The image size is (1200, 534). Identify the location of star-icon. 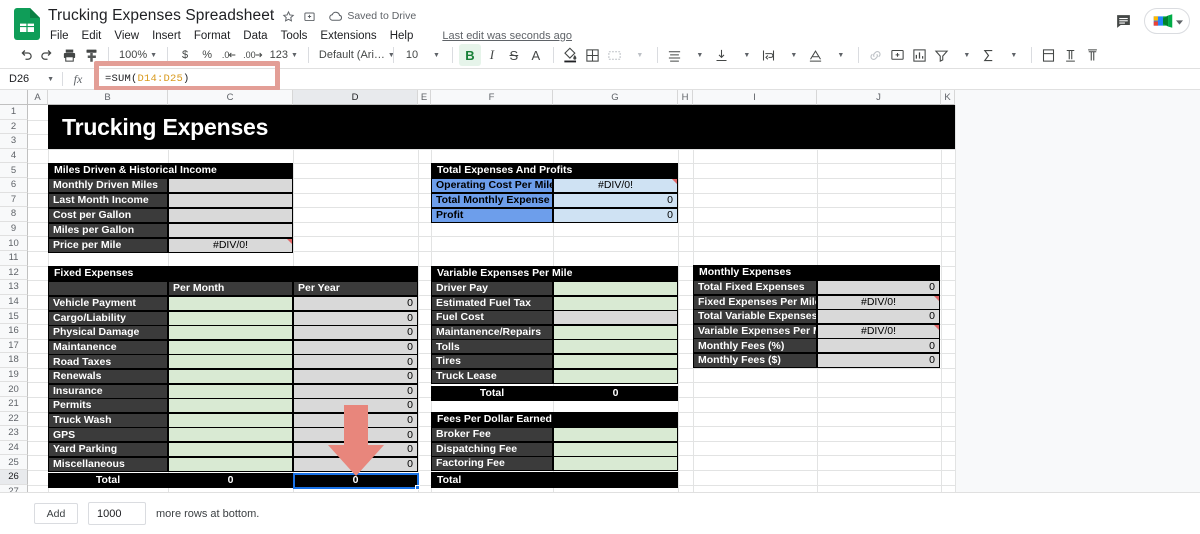
(288, 16).